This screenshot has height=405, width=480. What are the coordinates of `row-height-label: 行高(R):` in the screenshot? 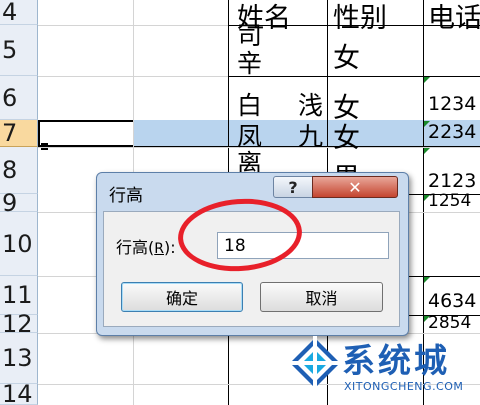 It's located at (146, 247).